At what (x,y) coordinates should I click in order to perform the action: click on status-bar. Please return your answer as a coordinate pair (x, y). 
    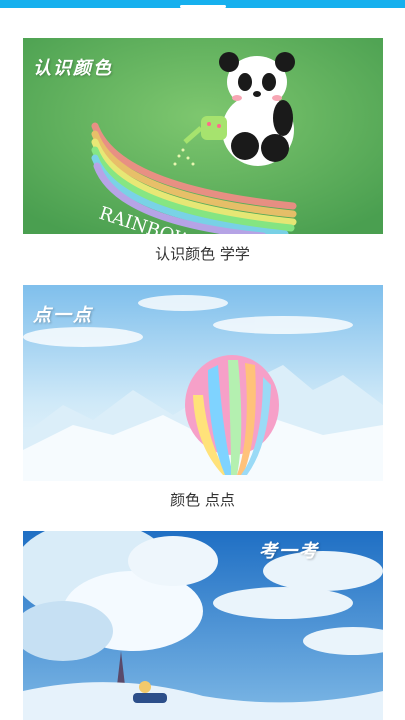
    Looking at the image, I should click on (202, 4).